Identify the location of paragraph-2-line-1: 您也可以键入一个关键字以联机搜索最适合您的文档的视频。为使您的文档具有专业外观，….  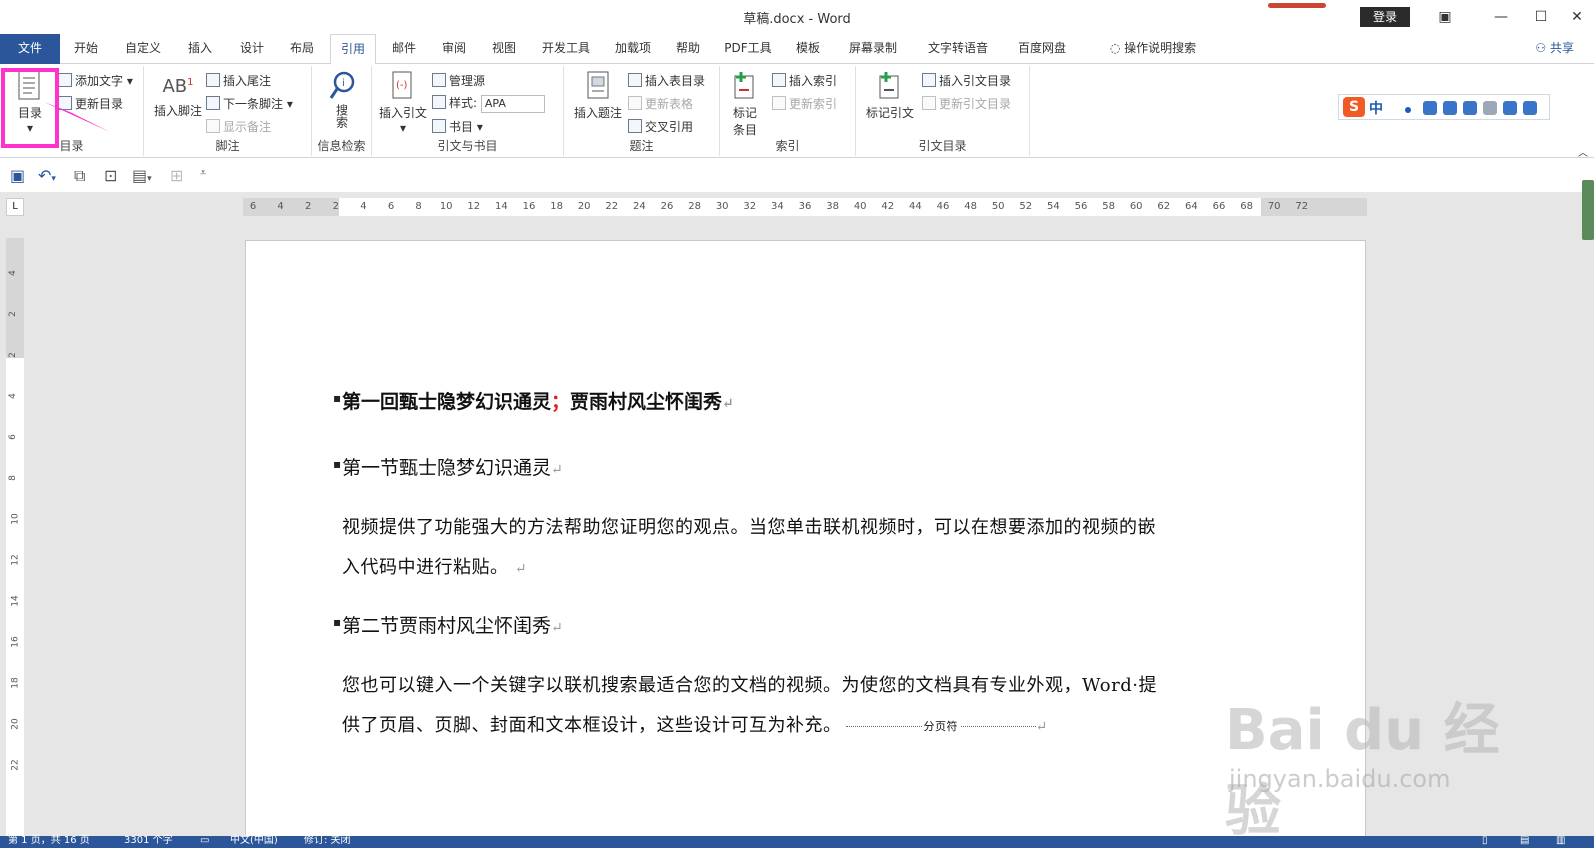
(749, 684).